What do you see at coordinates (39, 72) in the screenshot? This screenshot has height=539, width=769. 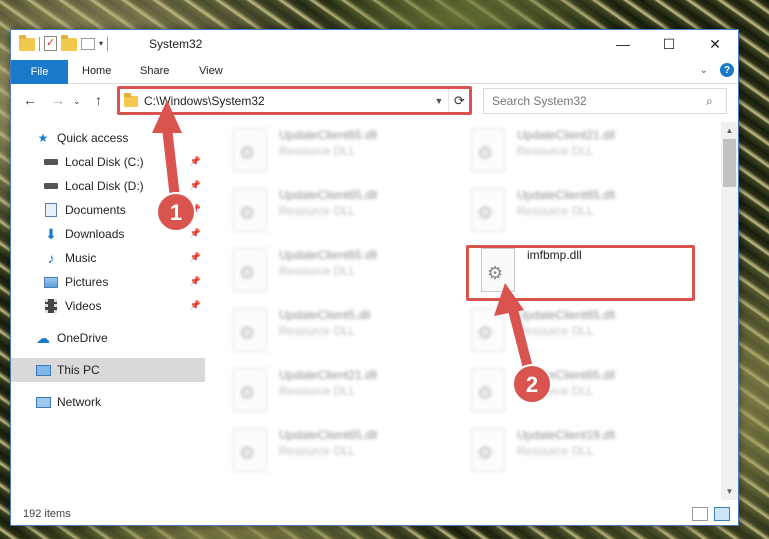 I see `tab-file: File` at bounding box center [39, 72].